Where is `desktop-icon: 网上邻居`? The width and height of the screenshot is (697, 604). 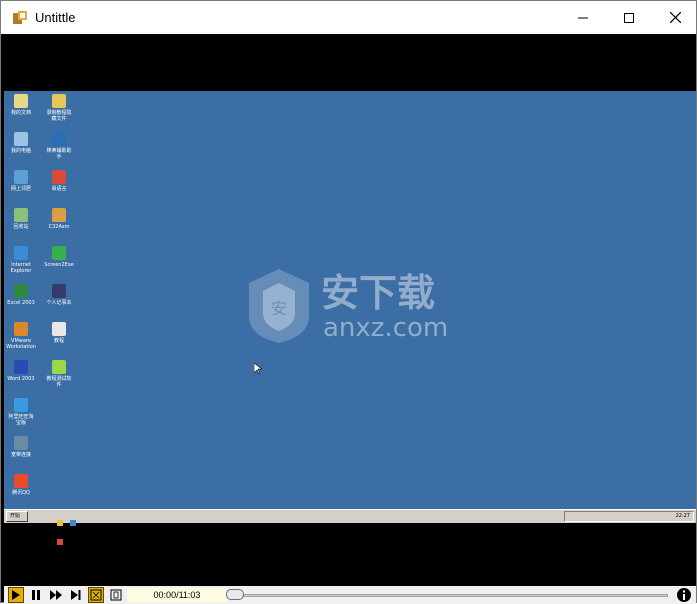 desktop-icon: 网上邻居 is located at coordinates (21, 181).